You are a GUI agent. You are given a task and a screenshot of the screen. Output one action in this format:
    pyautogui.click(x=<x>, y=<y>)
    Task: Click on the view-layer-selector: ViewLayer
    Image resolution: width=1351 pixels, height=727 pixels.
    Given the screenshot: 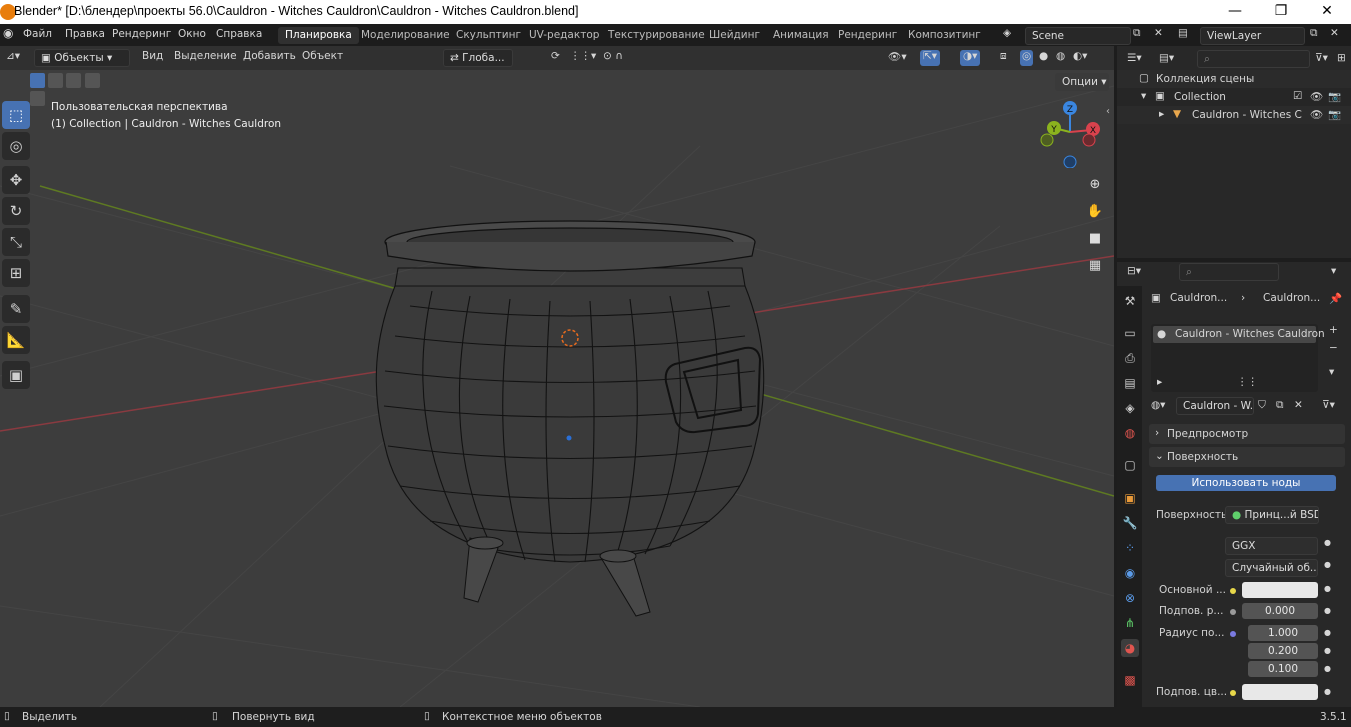 What is the action you would take?
    pyautogui.click(x=1252, y=36)
    